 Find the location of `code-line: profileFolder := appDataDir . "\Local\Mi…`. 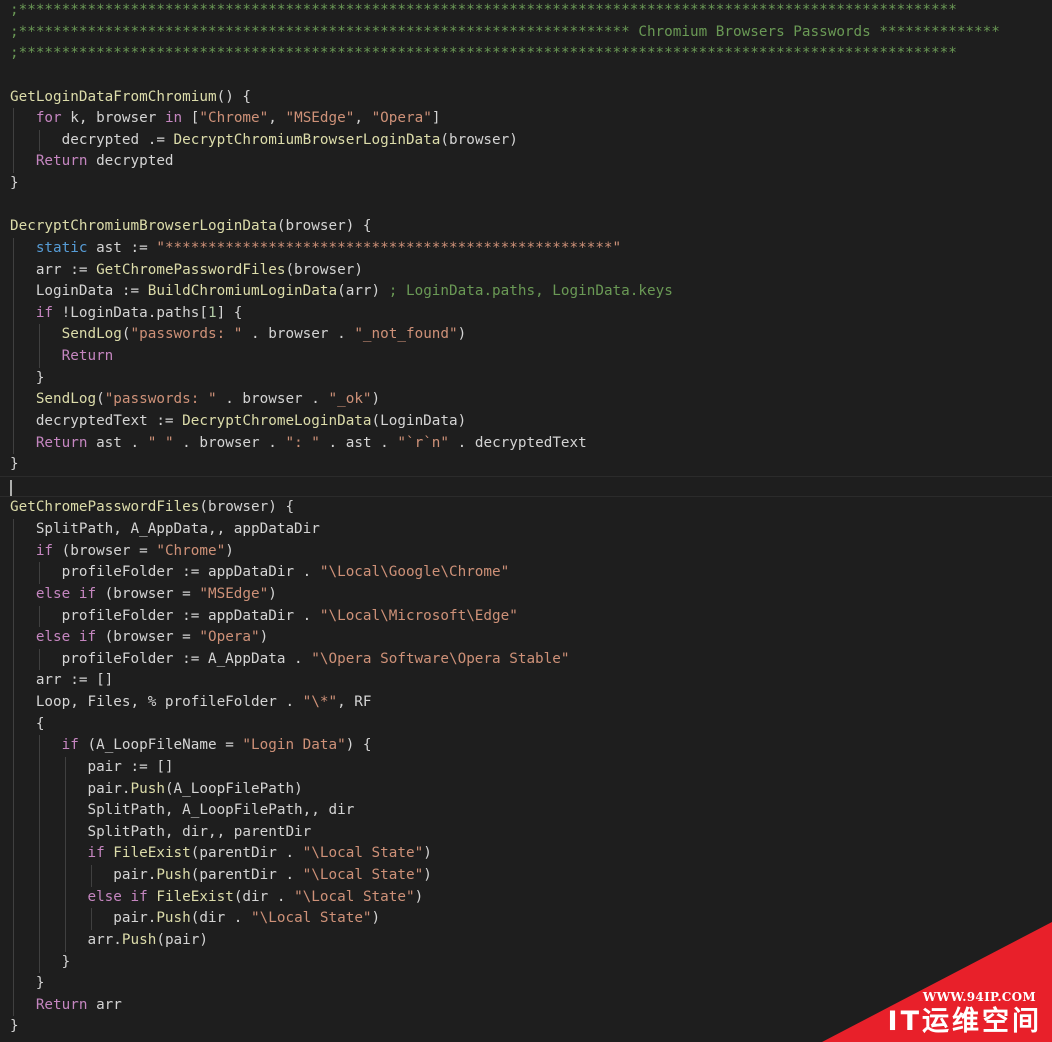

code-line: profileFolder := appDataDir . "\Local\Mi… is located at coordinates (526, 616).